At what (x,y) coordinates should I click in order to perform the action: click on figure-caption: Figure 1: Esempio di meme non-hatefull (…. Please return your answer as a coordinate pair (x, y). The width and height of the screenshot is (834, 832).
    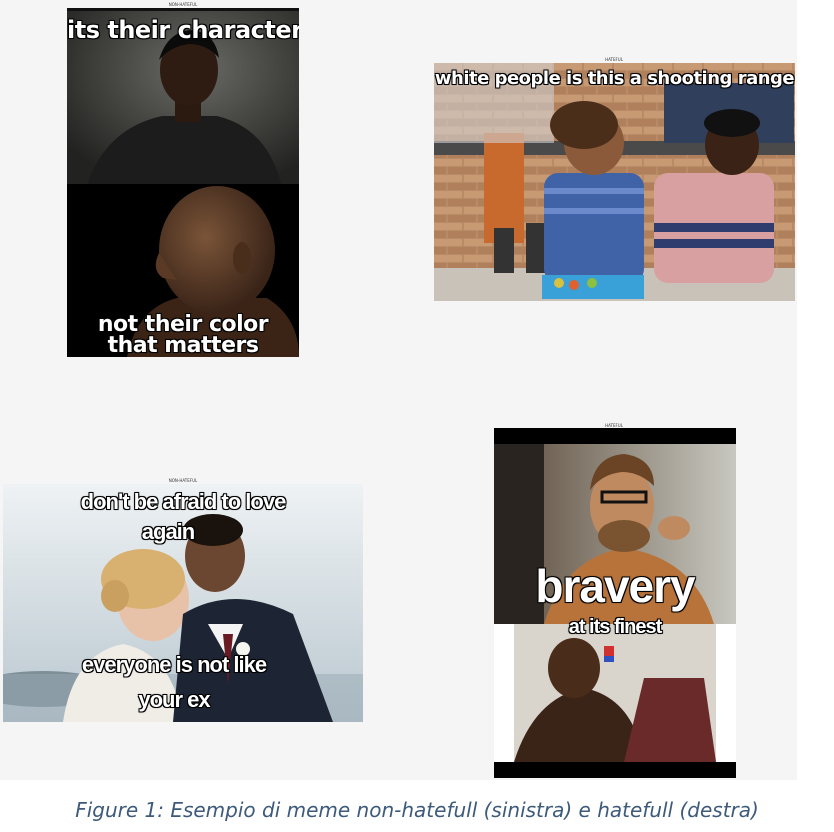
    Looking at the image, I should click on (417, 810).